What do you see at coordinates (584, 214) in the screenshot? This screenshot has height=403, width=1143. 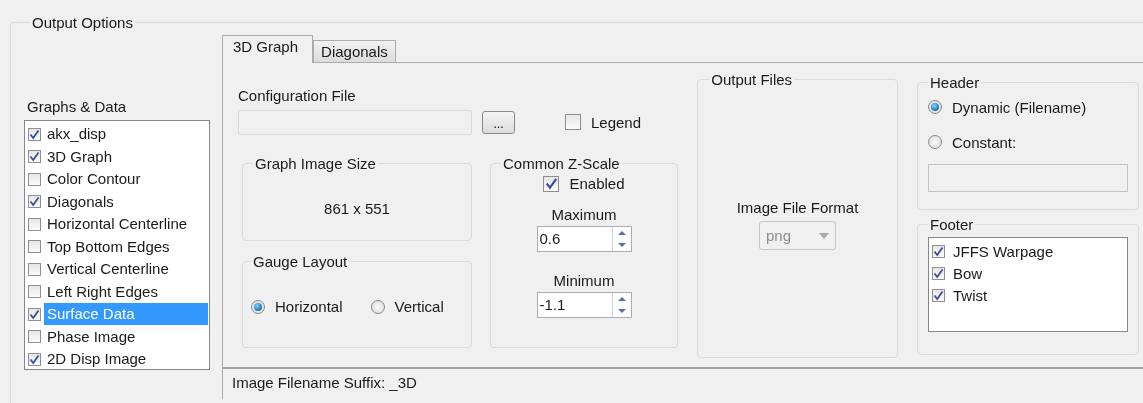 I see `field-label: Maximum` at bounding box center [584, 214].